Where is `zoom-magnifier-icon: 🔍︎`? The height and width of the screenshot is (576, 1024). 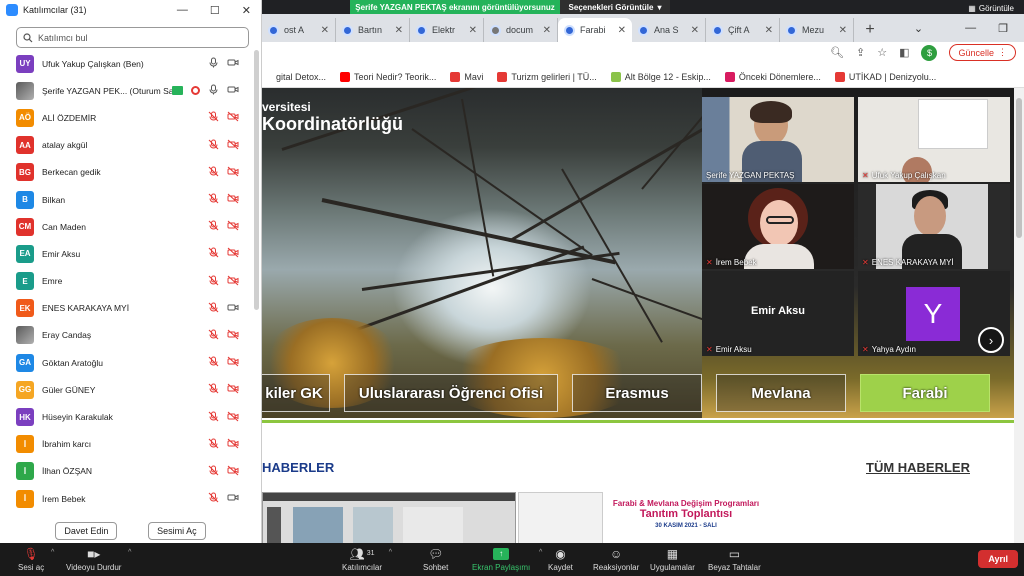 zoom-magnifier-icon: 🔍︎ is located at coordinates (837, 52).